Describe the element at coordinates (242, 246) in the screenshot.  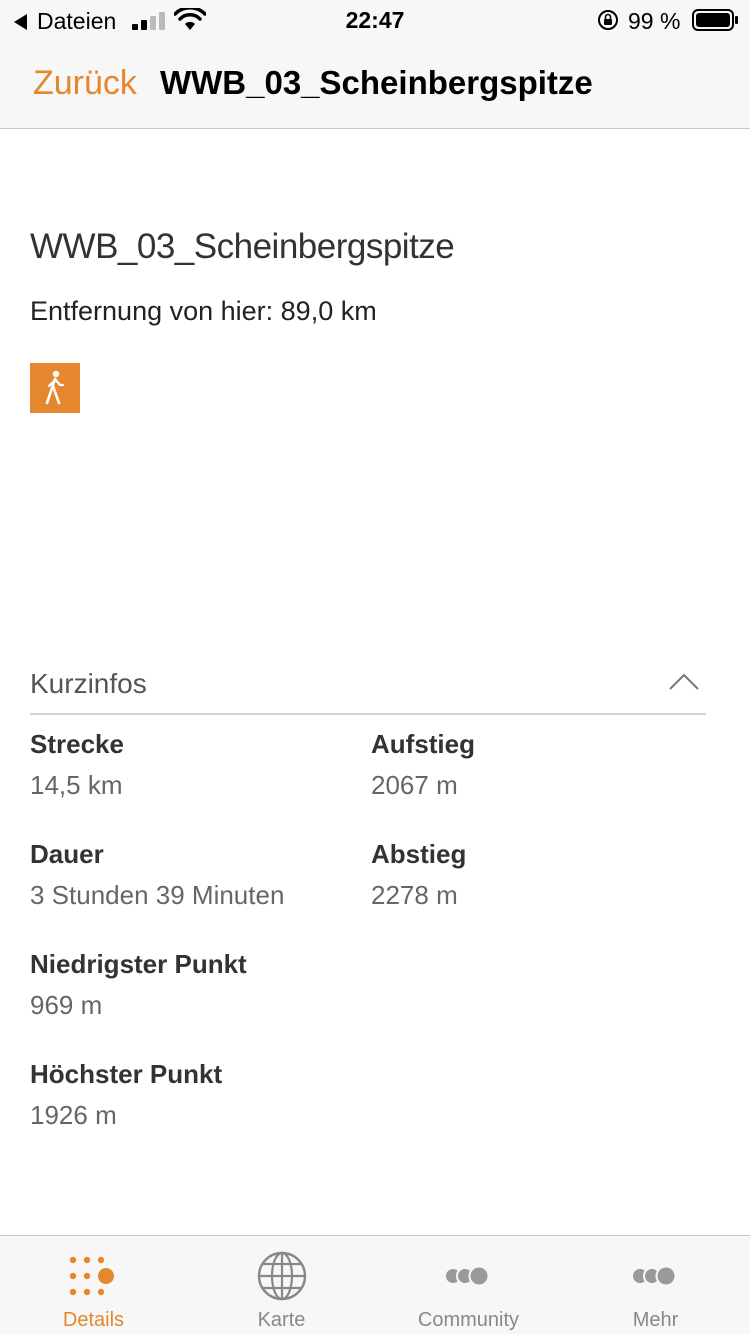
I see `tour-title: WWB_03_Scheinbergspitze` at that location.